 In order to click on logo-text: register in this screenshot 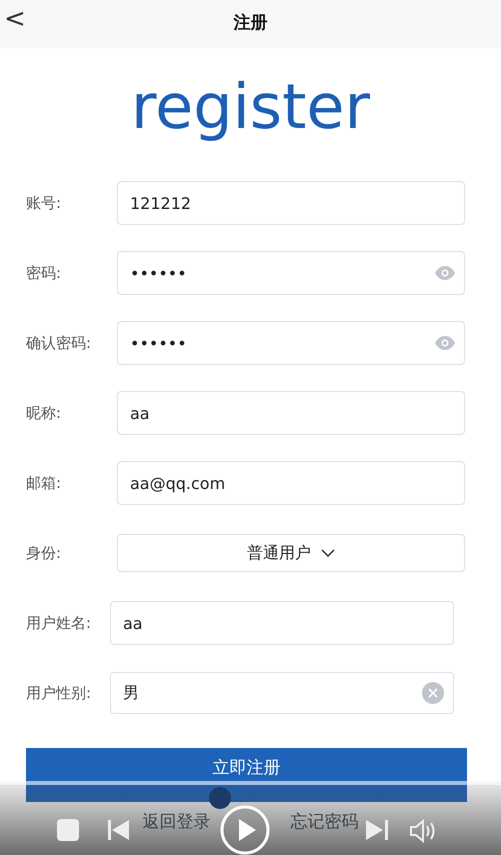, I will do `click(250, 106)`.